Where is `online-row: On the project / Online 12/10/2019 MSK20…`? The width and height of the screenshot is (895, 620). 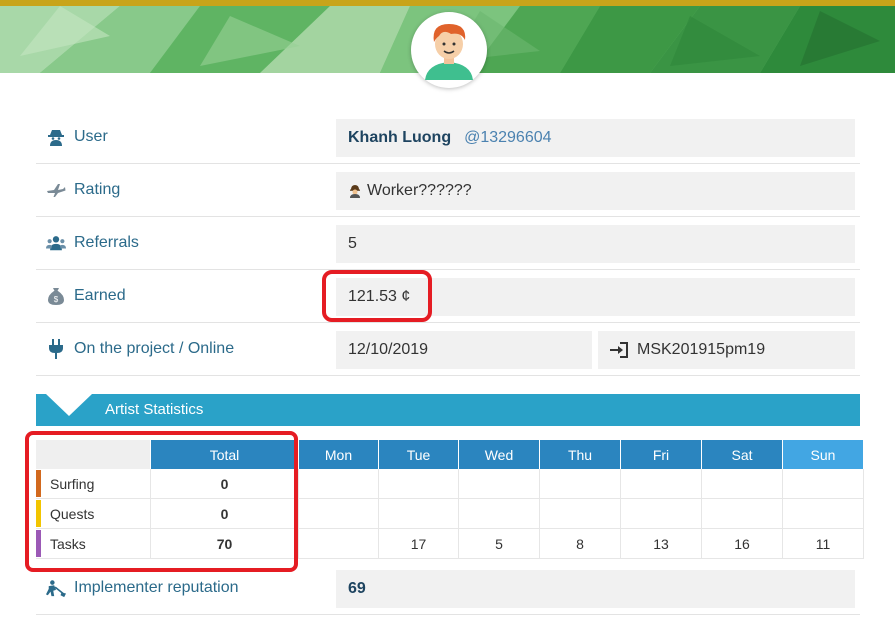 online-row: On the project / Online 12/10/2019 MSK20… is located at coordinates (448, 349).